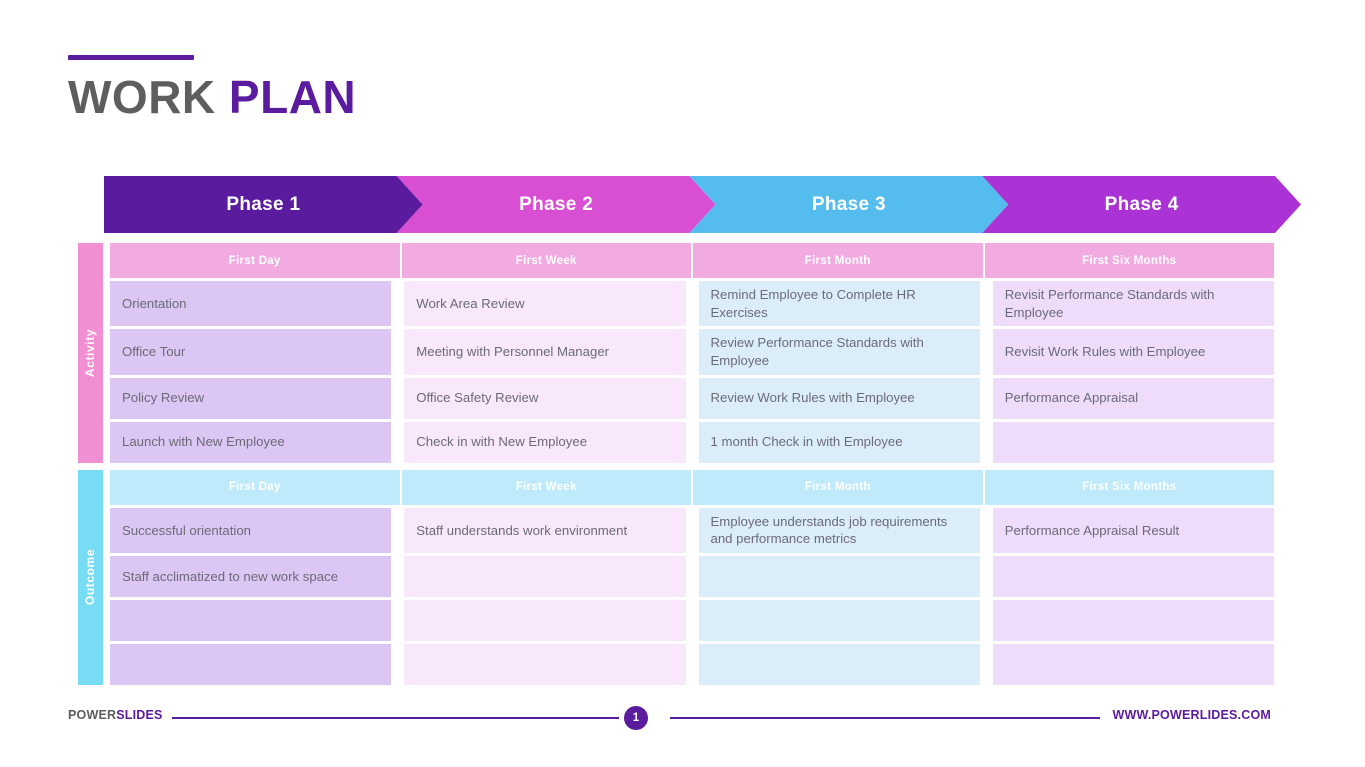  I want to click on footer-rule-left, so click(395, 718).